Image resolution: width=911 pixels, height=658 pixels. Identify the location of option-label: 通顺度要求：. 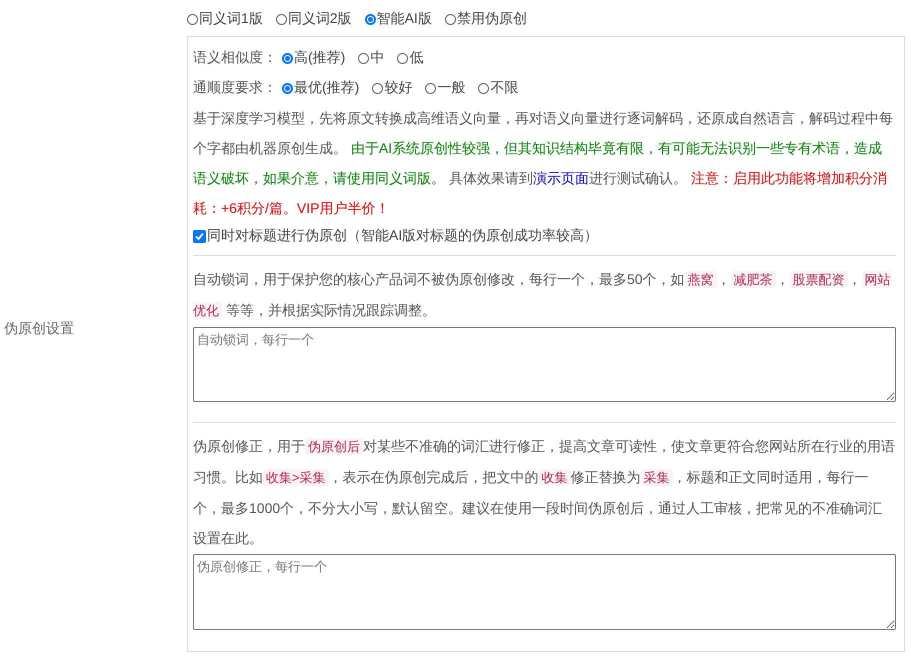
(235, 88).